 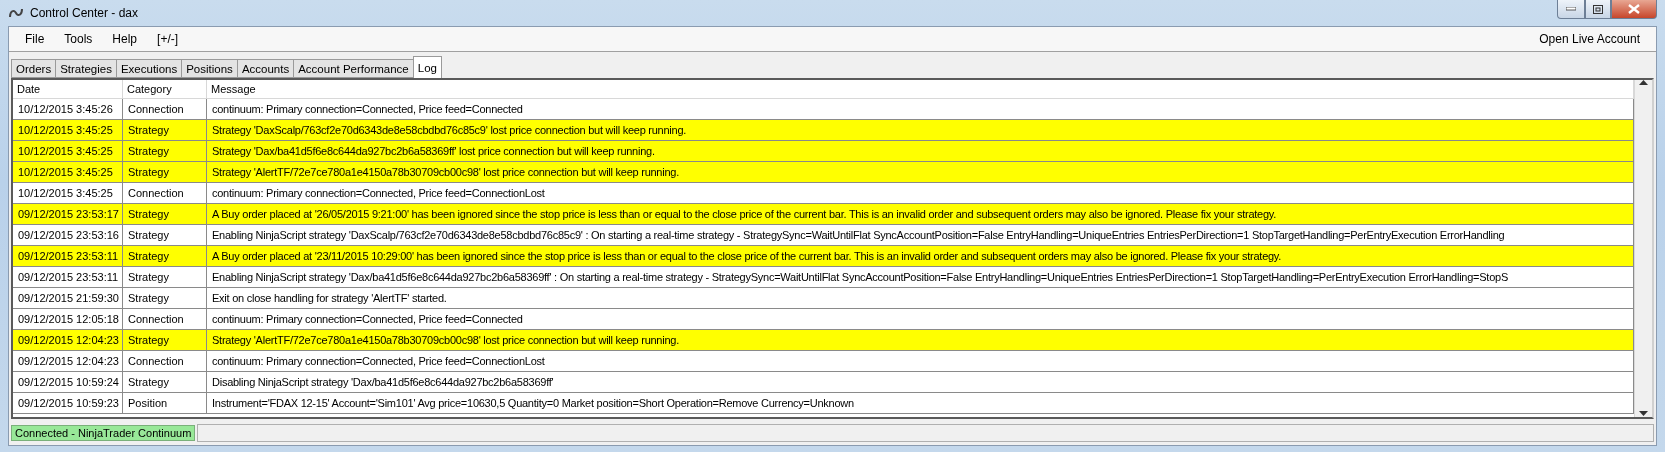 I want to click on table-cell: 09/12/2015 10:59:24, so click(x=68, y=382).